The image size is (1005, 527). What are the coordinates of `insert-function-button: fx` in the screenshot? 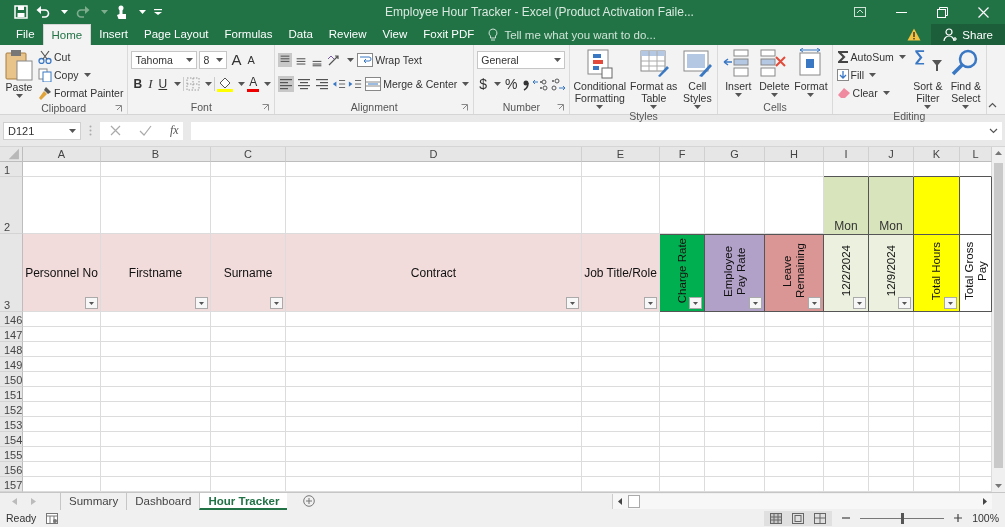 It's located at (174, 130).